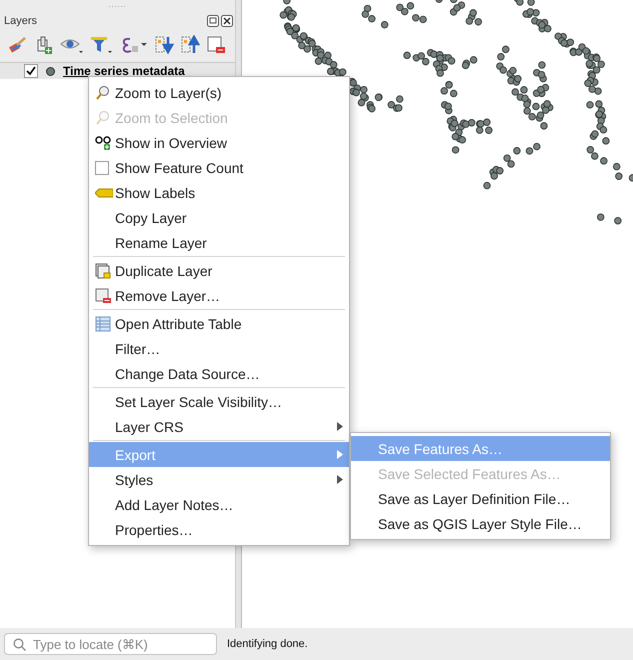 The width and height of the screenshot is (633, 660). What do you see at coordinates (219, 242) in the screenshot?
I see `menu-item: Rename Layer` at bounding box center [219, 242].